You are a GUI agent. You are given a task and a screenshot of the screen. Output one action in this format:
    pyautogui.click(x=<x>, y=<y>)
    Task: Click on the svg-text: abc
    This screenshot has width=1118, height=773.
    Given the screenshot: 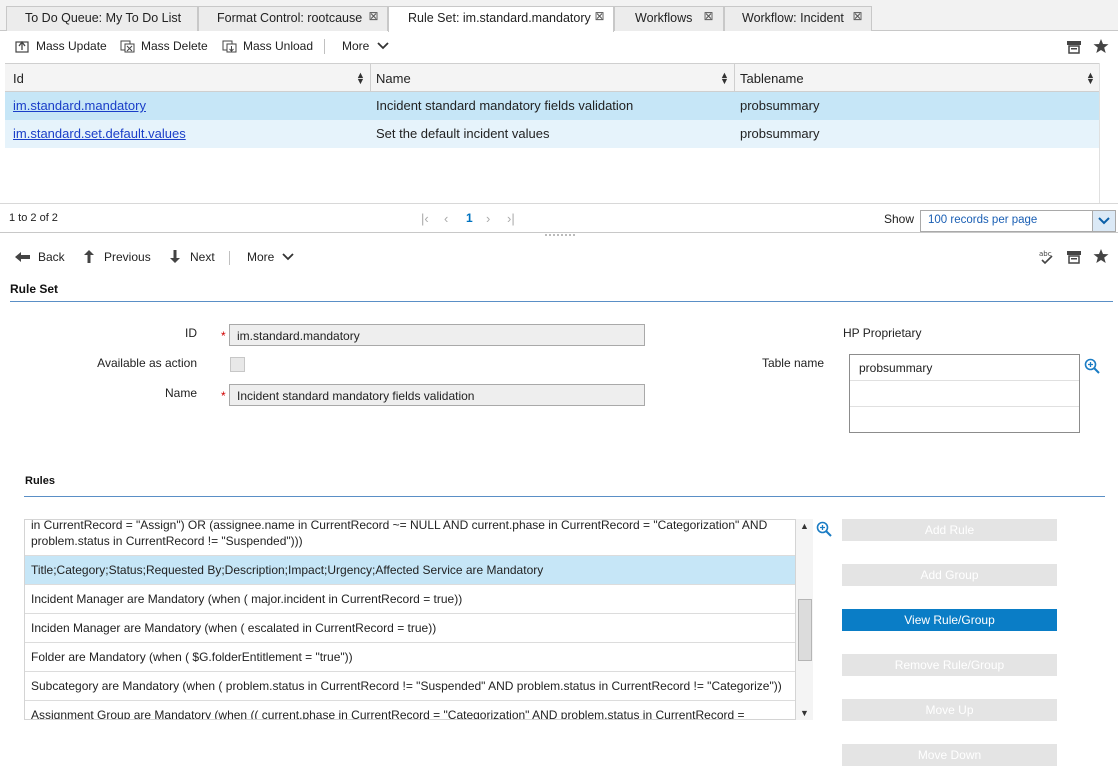 What is the action you would take?
    pyautogui.click(x=1045, y=254)
    